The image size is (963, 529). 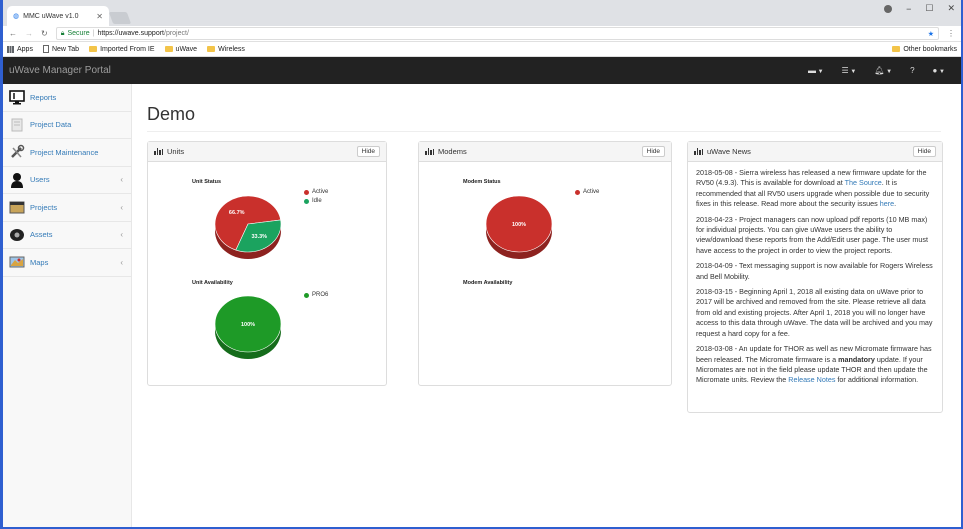 What do you see at coordinates (887, 203) in the screenshot?
I see `security-issues-link: here` at bounding box center [887, 203].